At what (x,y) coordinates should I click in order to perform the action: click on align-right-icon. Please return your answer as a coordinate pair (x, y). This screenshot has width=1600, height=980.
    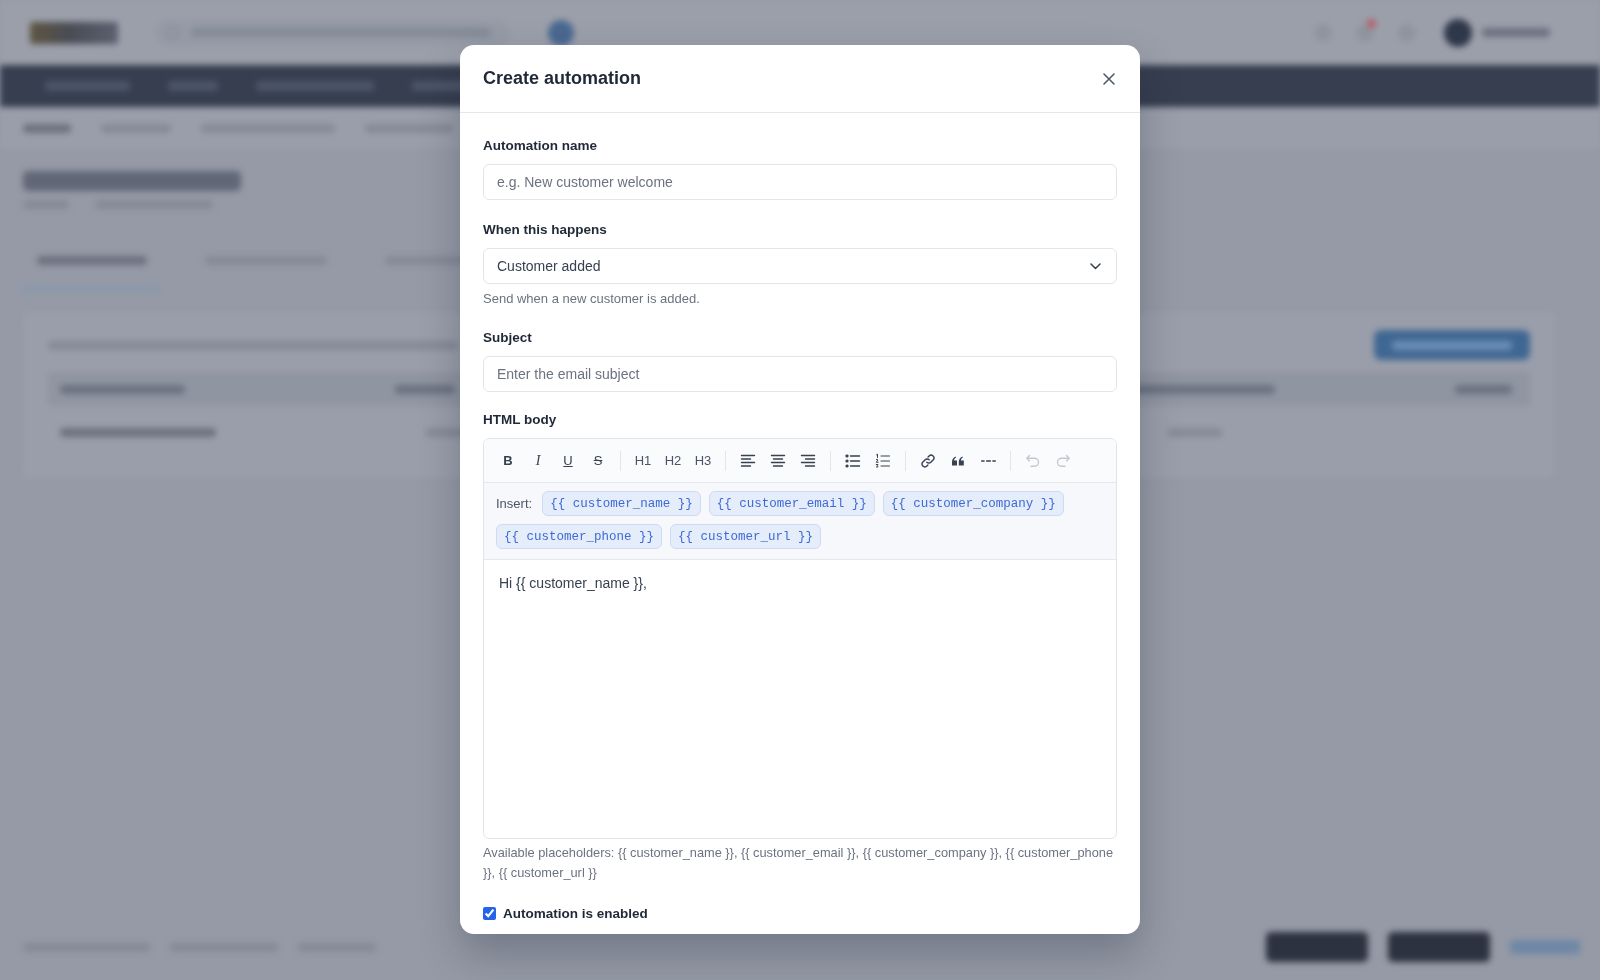
    Looking at the image, I should click on (808, 460).